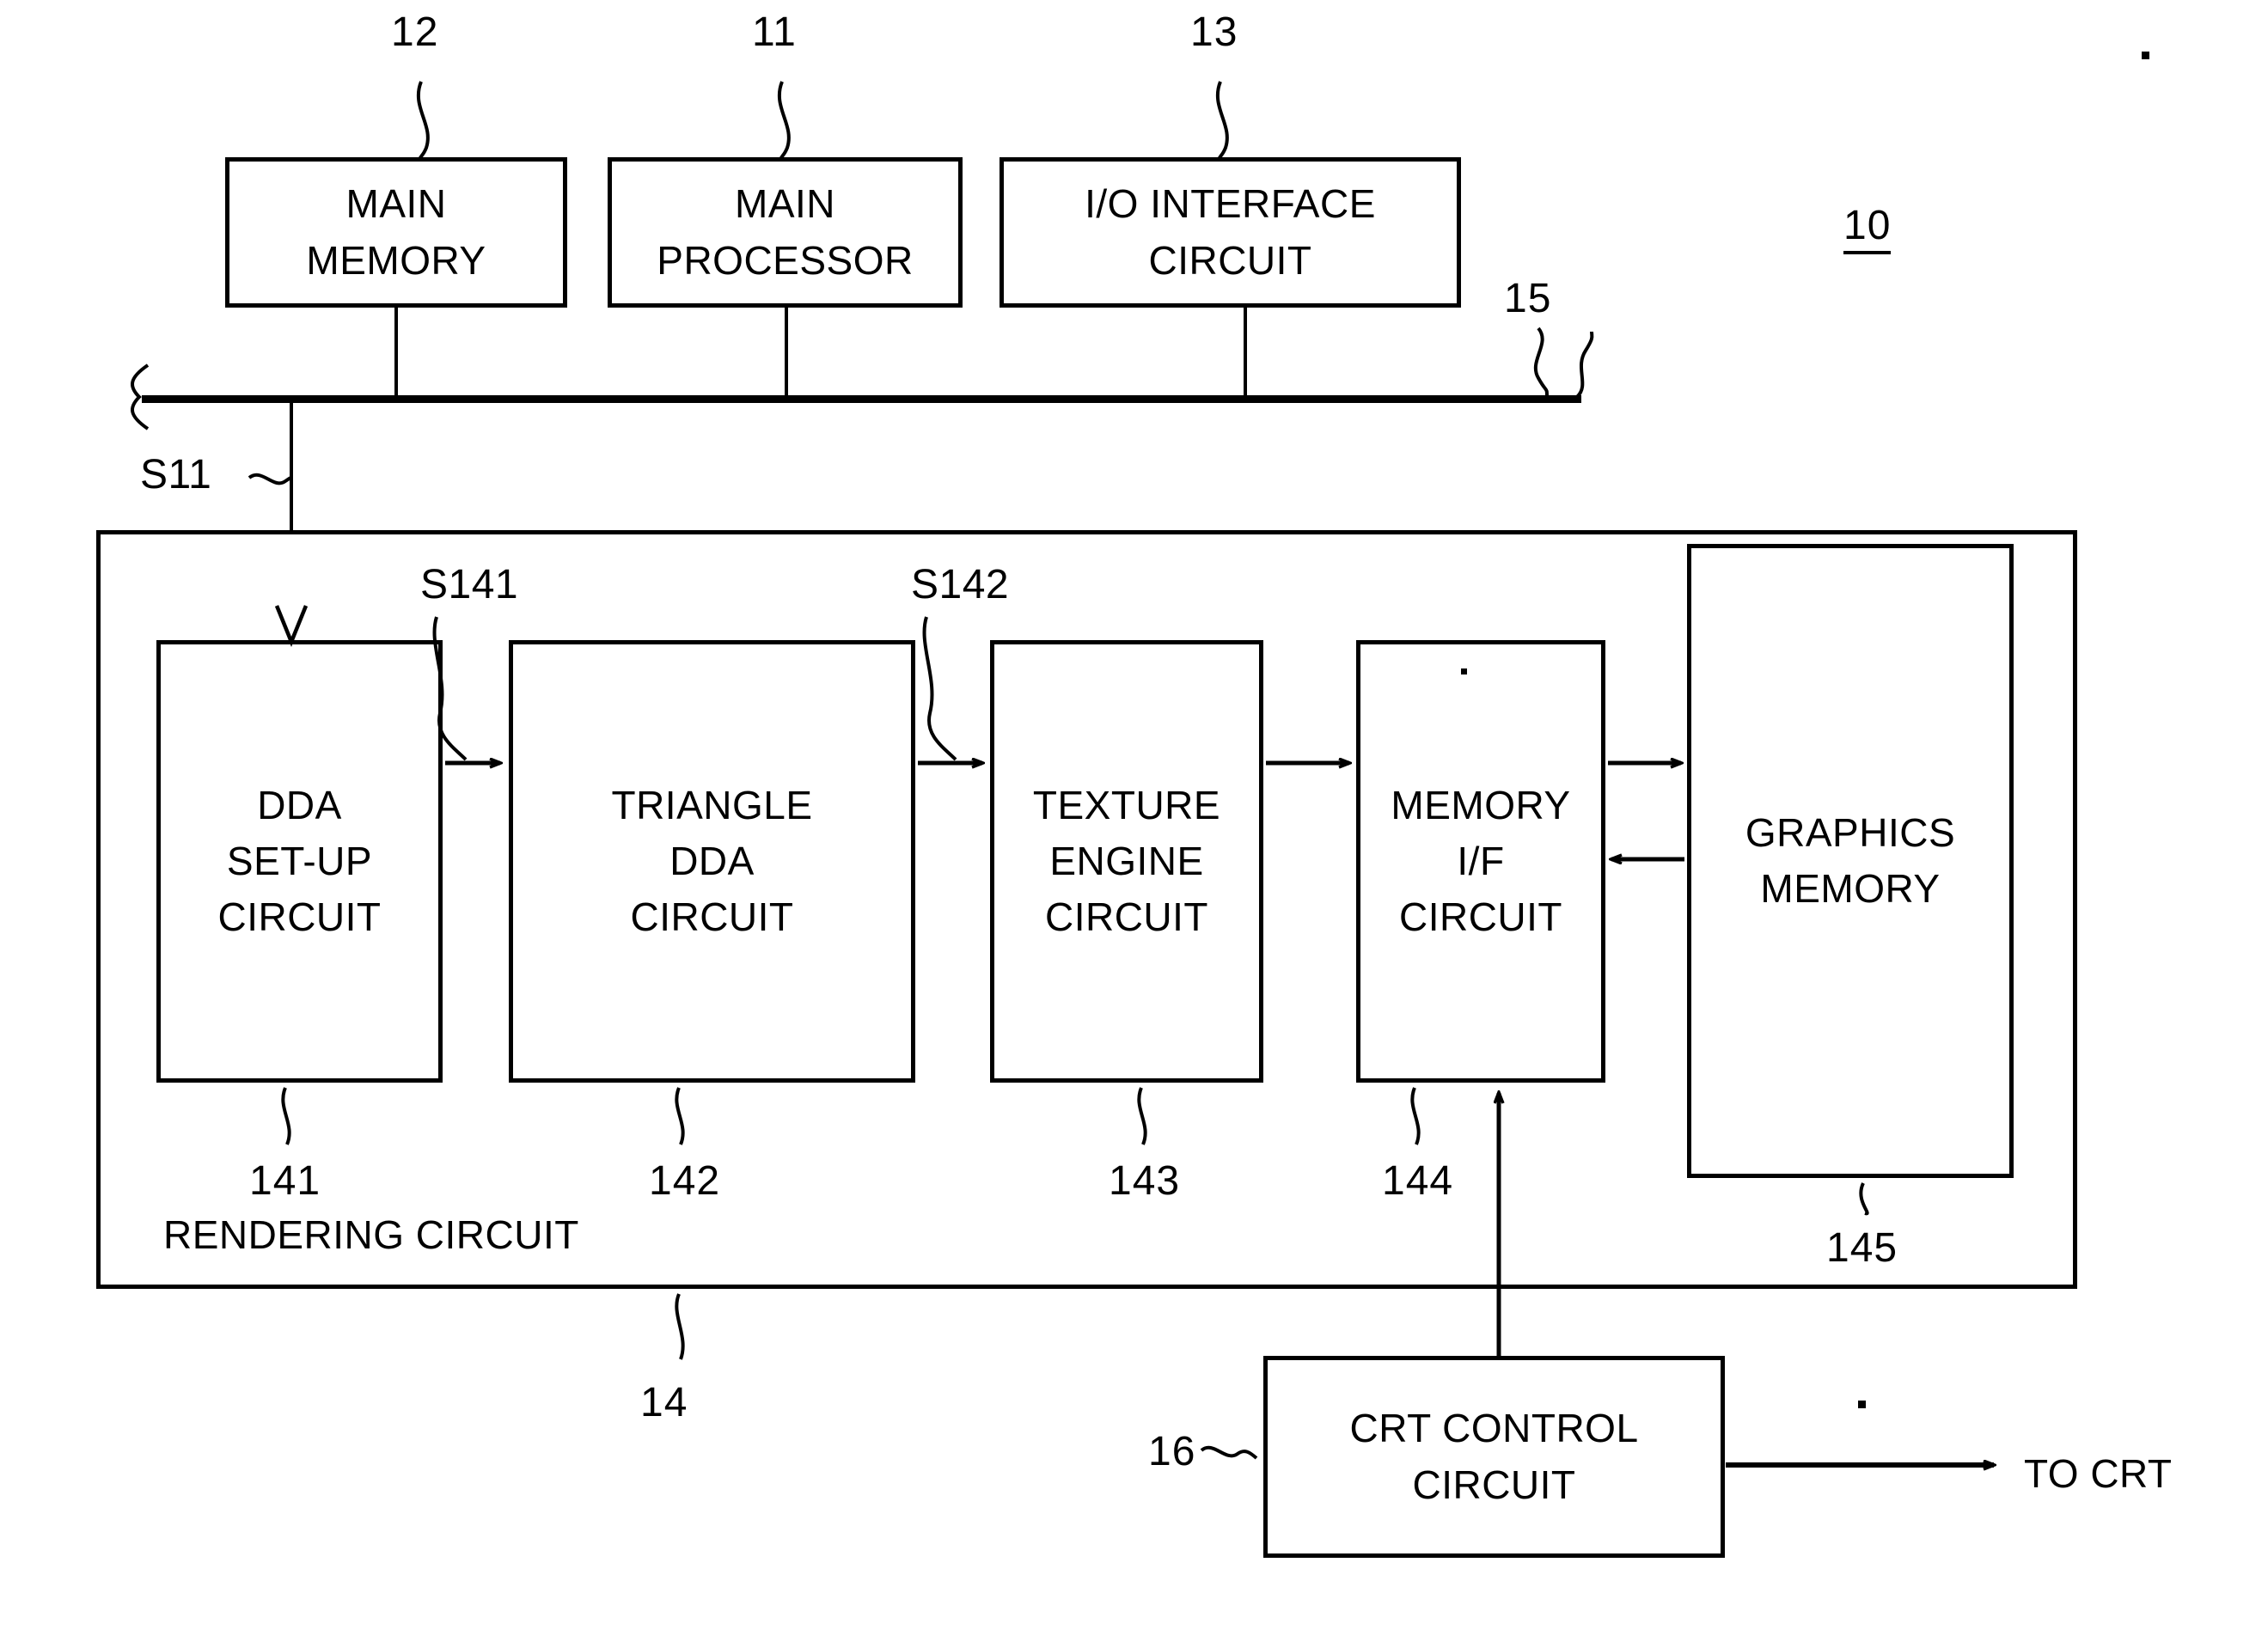 The width and height of the screenshot is (2268, 1648). Describe the element at coordinates (712, 804) in the screenshot. I see `block-triangle-dda-line-1: TRIANGLE` at that location.